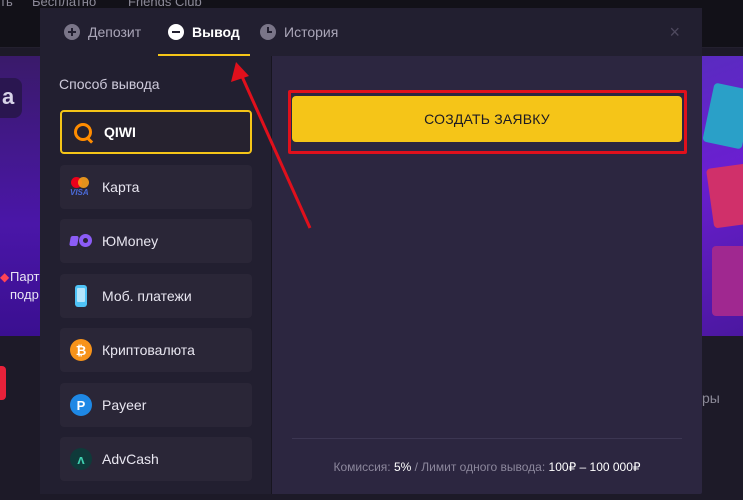 The width and height of the screenshot is (743, 500). What do you see at coordinates (130, 459) in the screenshot?
I see `method-label: AdvCash` at bounding box center [130, 459].